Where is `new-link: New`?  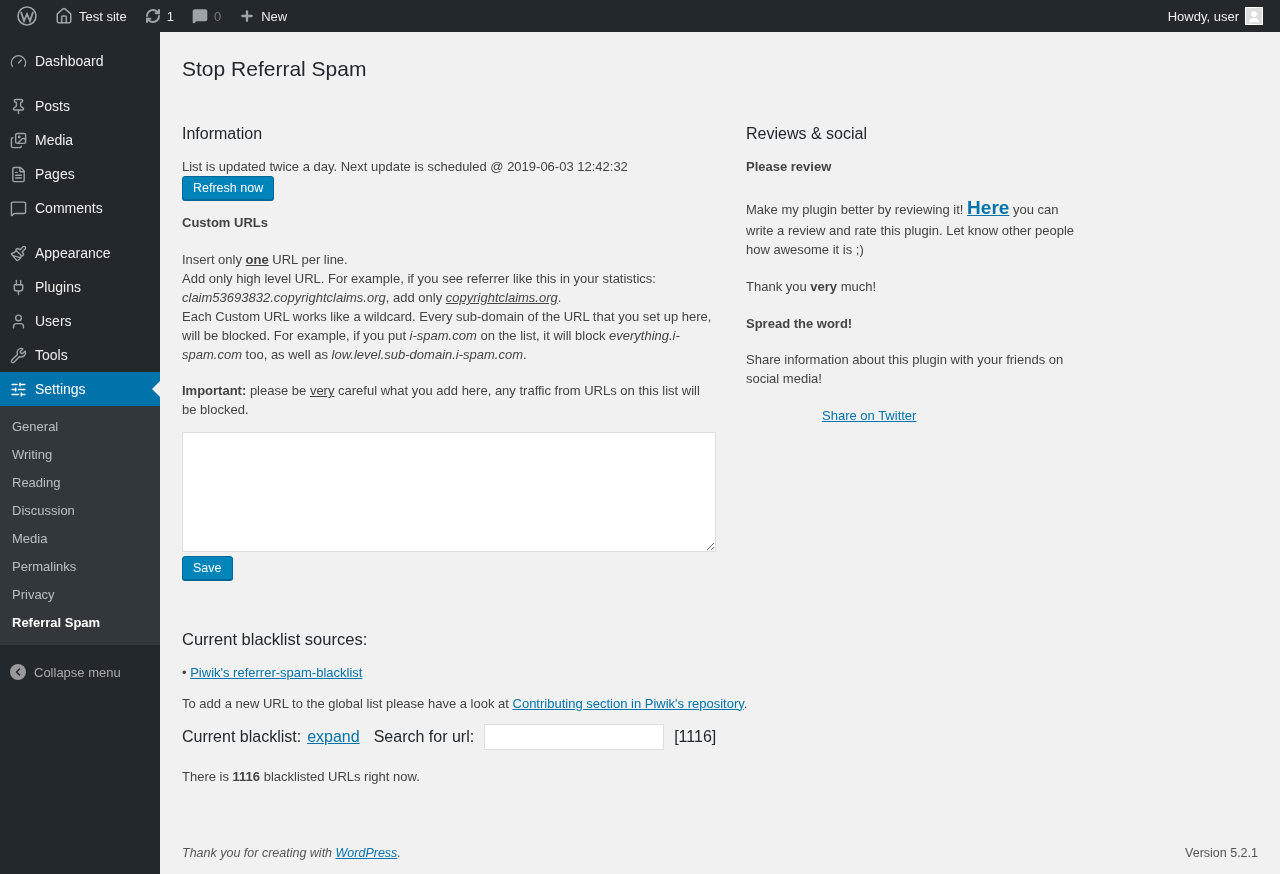 new-link: New is located at coordinates (263, 16).